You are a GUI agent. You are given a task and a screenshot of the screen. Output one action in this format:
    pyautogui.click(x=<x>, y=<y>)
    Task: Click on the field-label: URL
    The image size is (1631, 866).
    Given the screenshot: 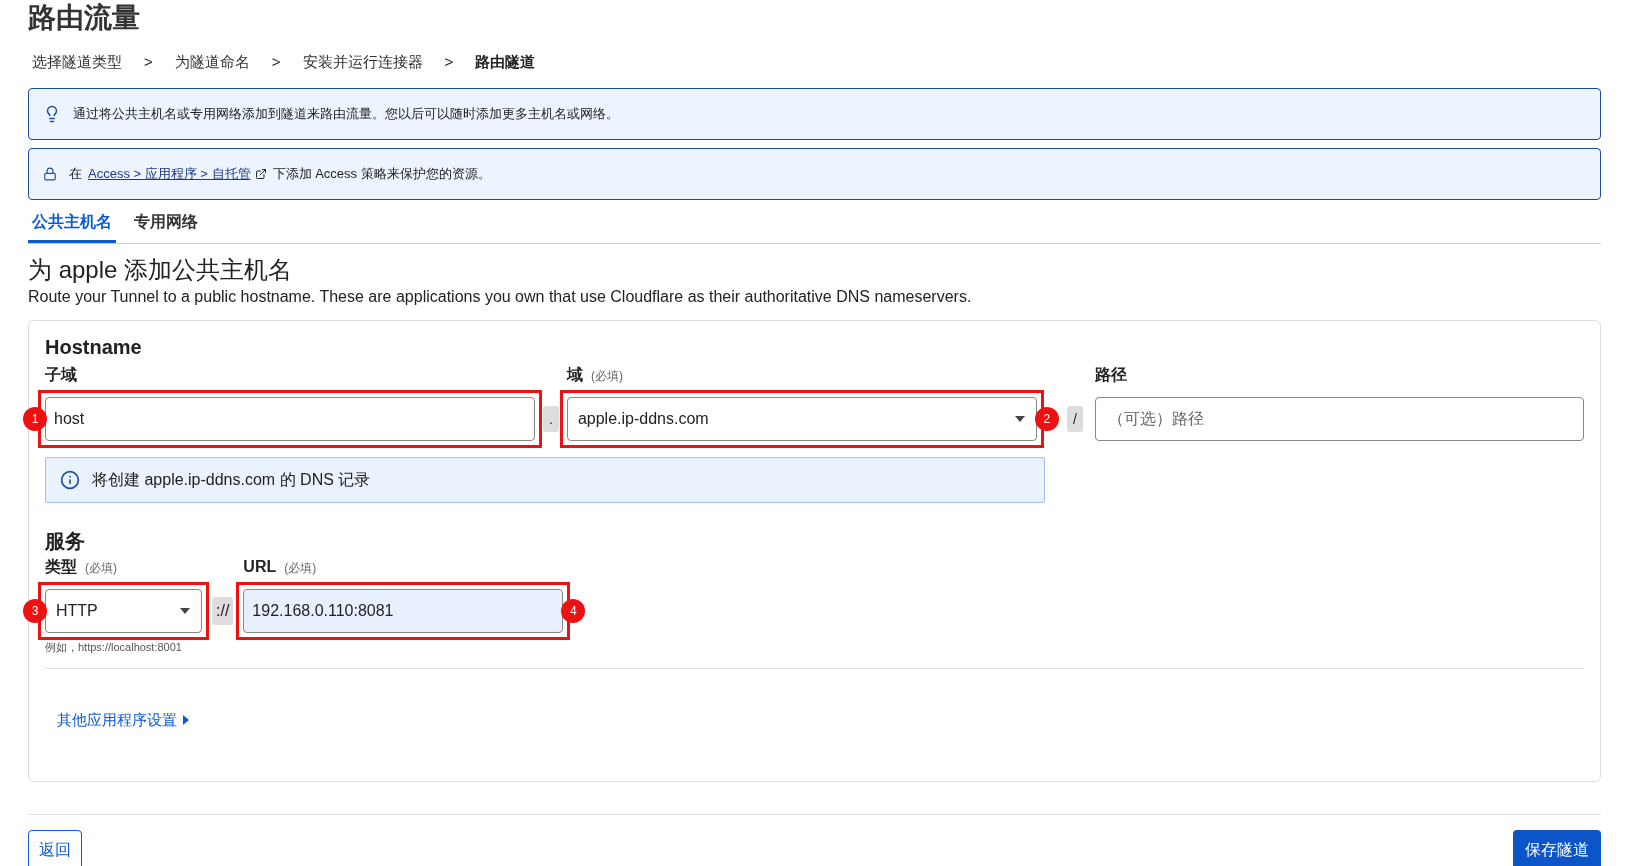 What is the action you would take?
    pyautogui.click(x=260, y=567)
    